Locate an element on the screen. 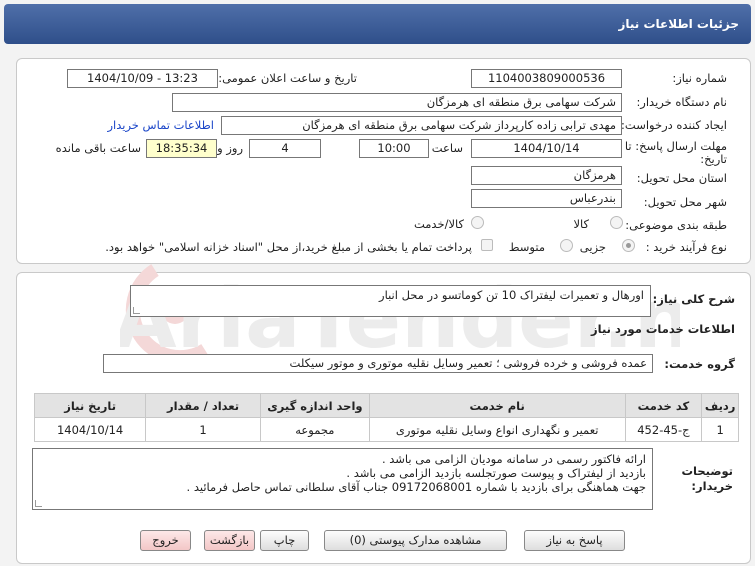 This screenshot has height=566, width=755. city-label: شهر محل تحویل: is located at coordinates (685, 202).